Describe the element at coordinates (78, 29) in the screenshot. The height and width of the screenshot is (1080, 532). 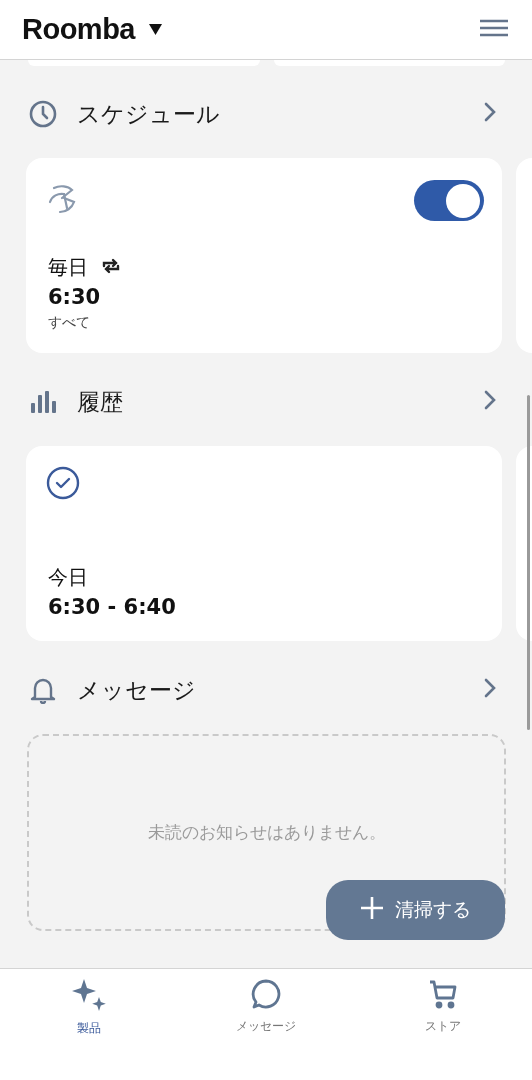
I see `app-title: Roomba` at that location.